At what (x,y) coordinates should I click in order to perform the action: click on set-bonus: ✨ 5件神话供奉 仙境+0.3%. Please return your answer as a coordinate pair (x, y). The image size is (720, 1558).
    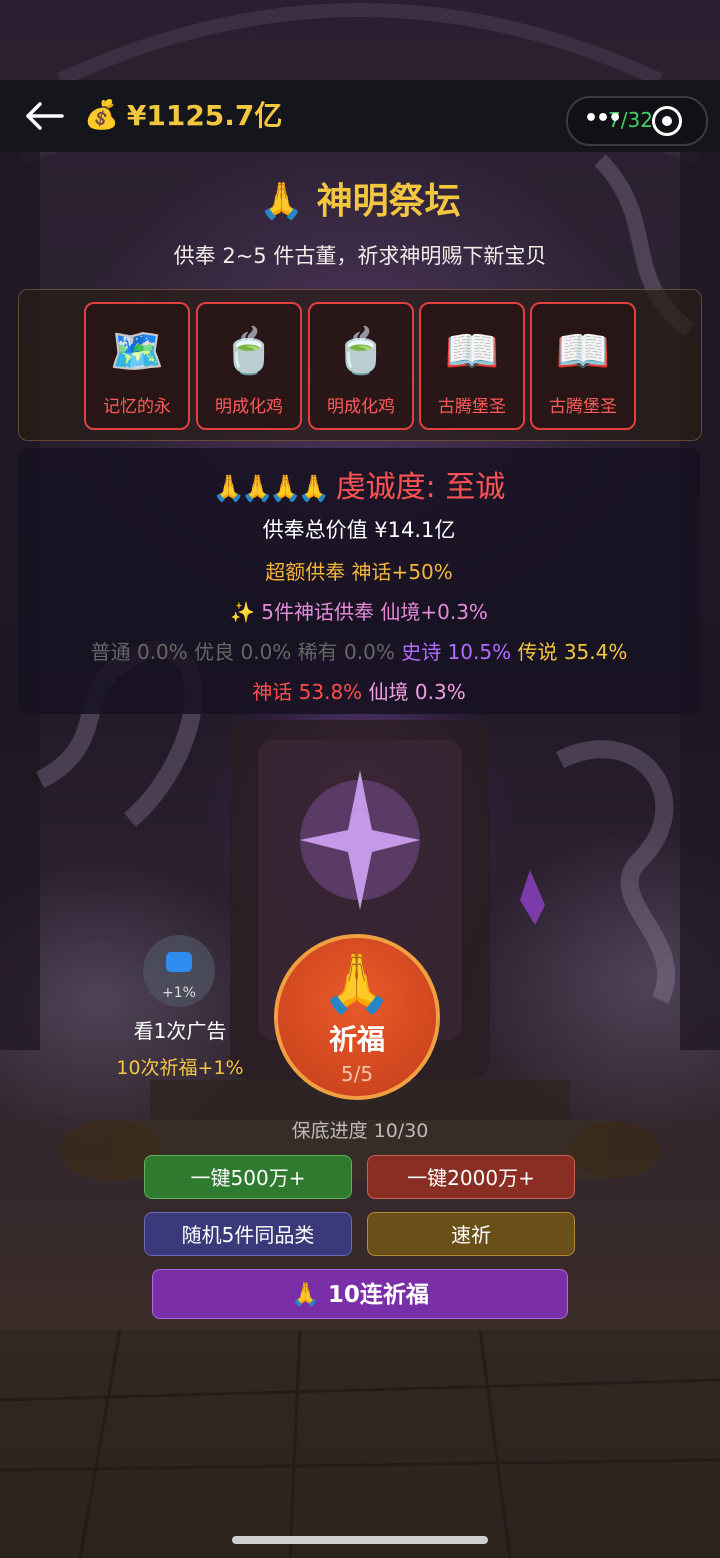
    Looking at the image, I should click on (359, 612).